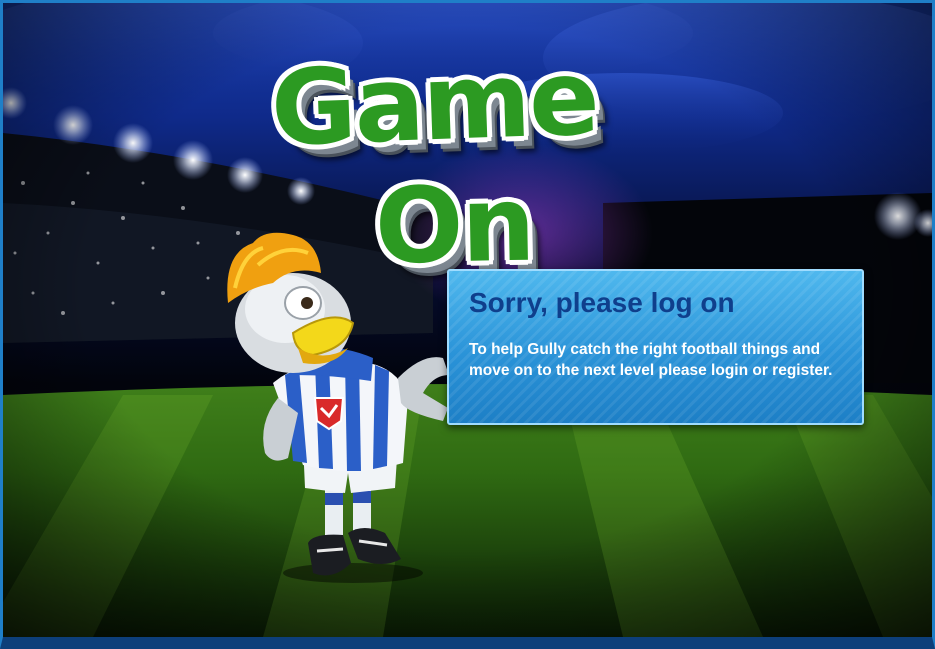 The image size is (935, 649). I want to click on game-title-line1: Game, so click(434, 103).